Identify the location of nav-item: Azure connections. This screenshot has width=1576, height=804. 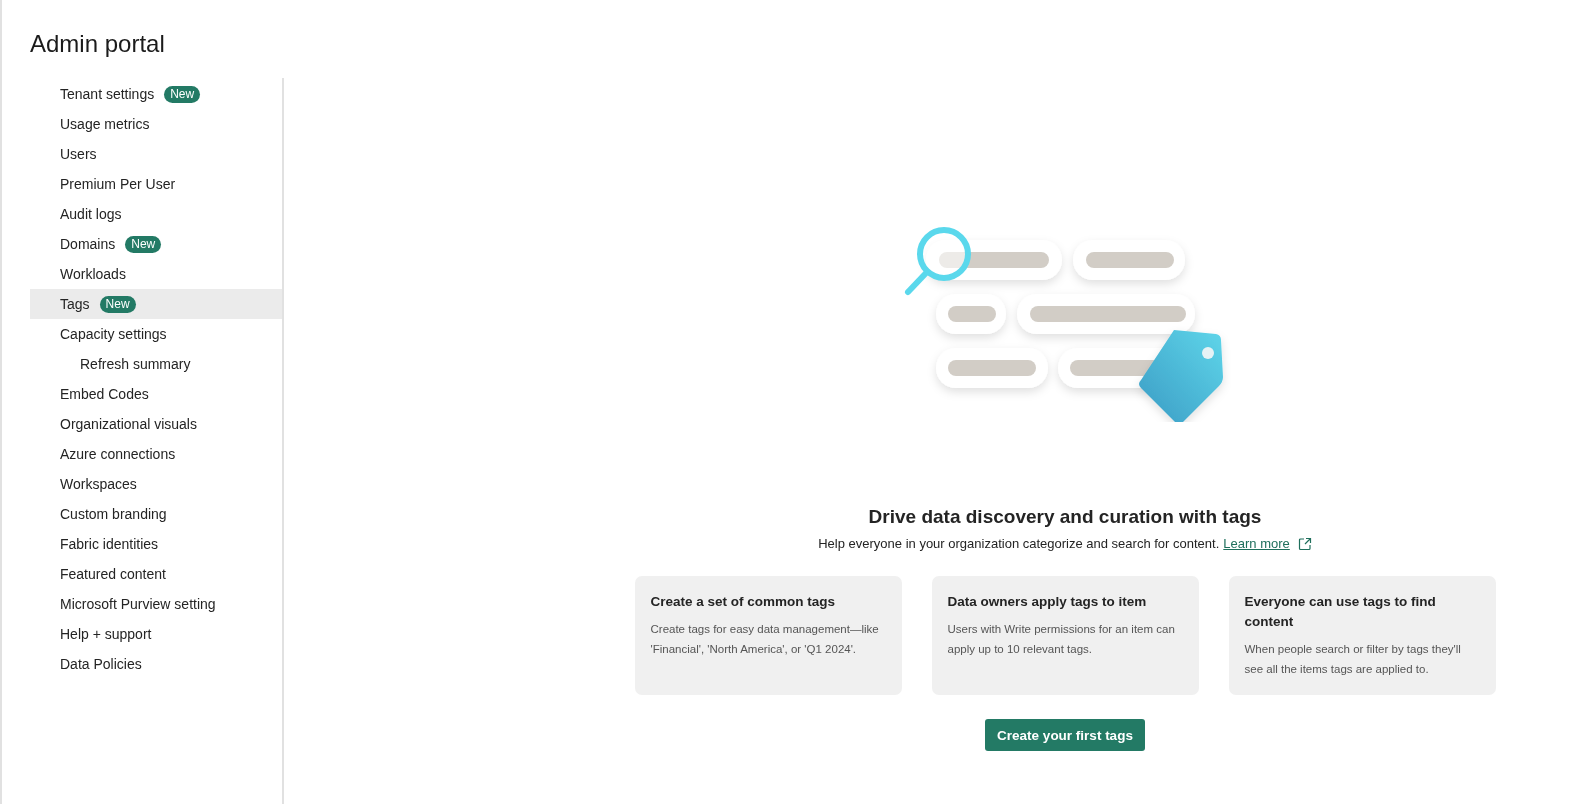
(156, 454).